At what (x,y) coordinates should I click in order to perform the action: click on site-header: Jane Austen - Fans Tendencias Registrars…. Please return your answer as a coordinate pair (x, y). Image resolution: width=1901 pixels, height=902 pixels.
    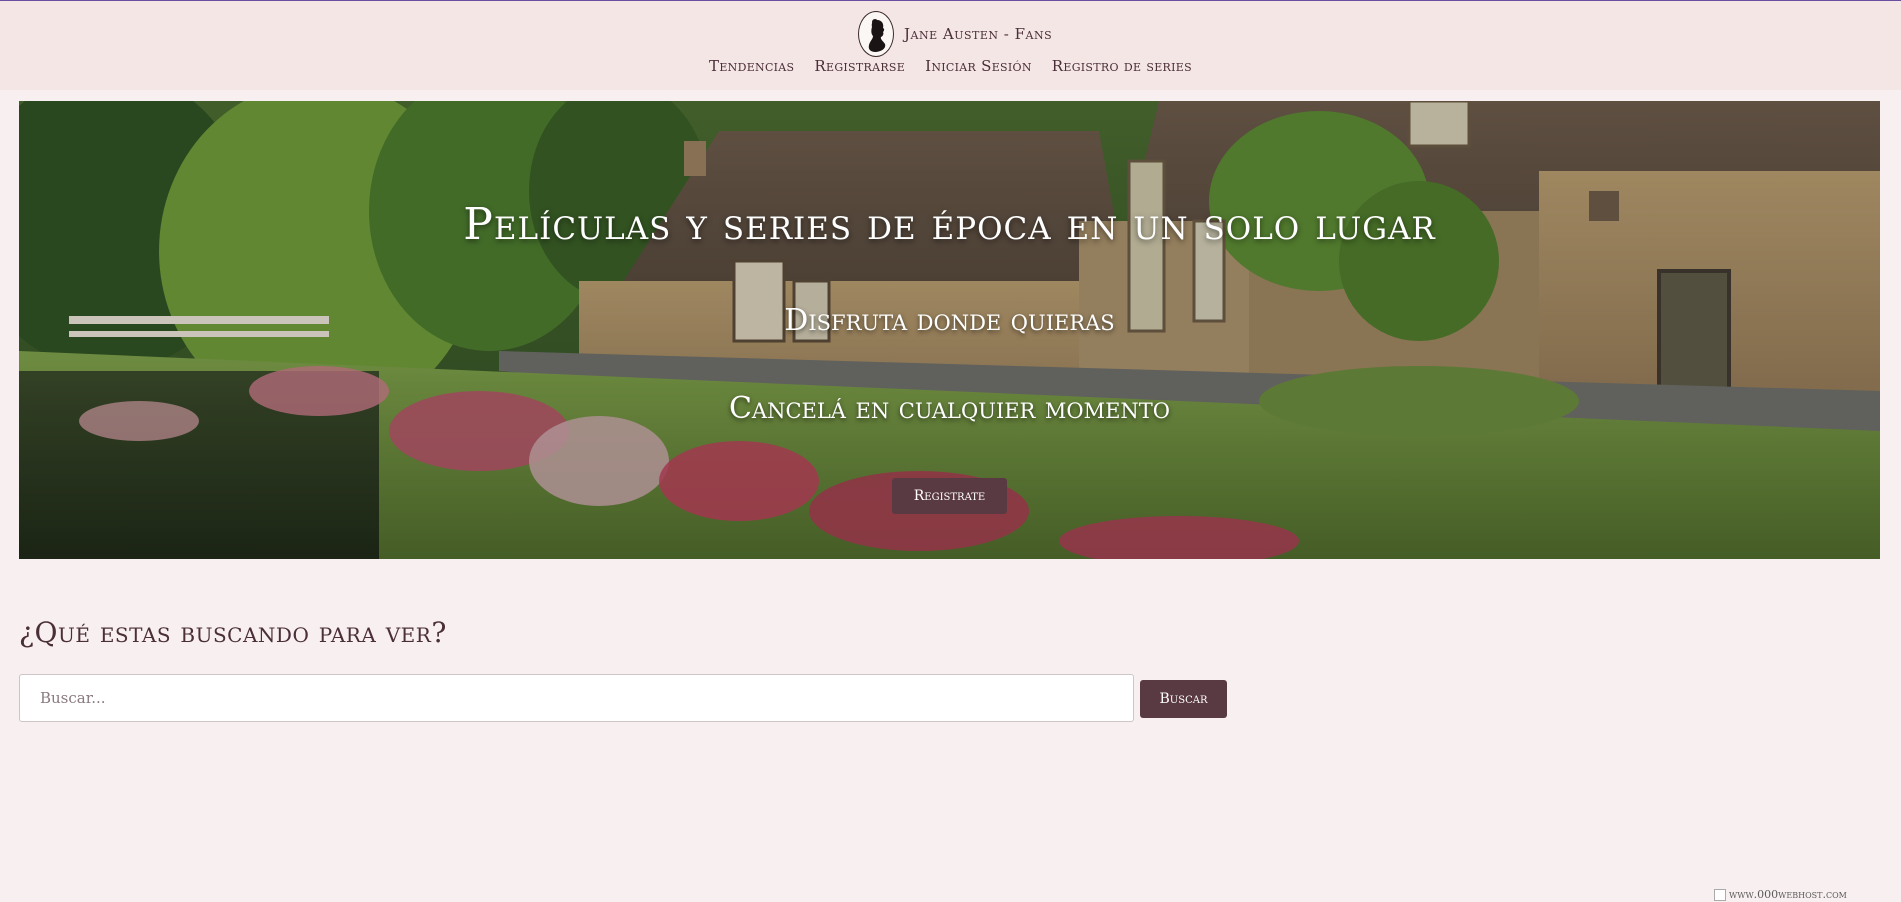
    Looking at the image, I should click on (950, 45).